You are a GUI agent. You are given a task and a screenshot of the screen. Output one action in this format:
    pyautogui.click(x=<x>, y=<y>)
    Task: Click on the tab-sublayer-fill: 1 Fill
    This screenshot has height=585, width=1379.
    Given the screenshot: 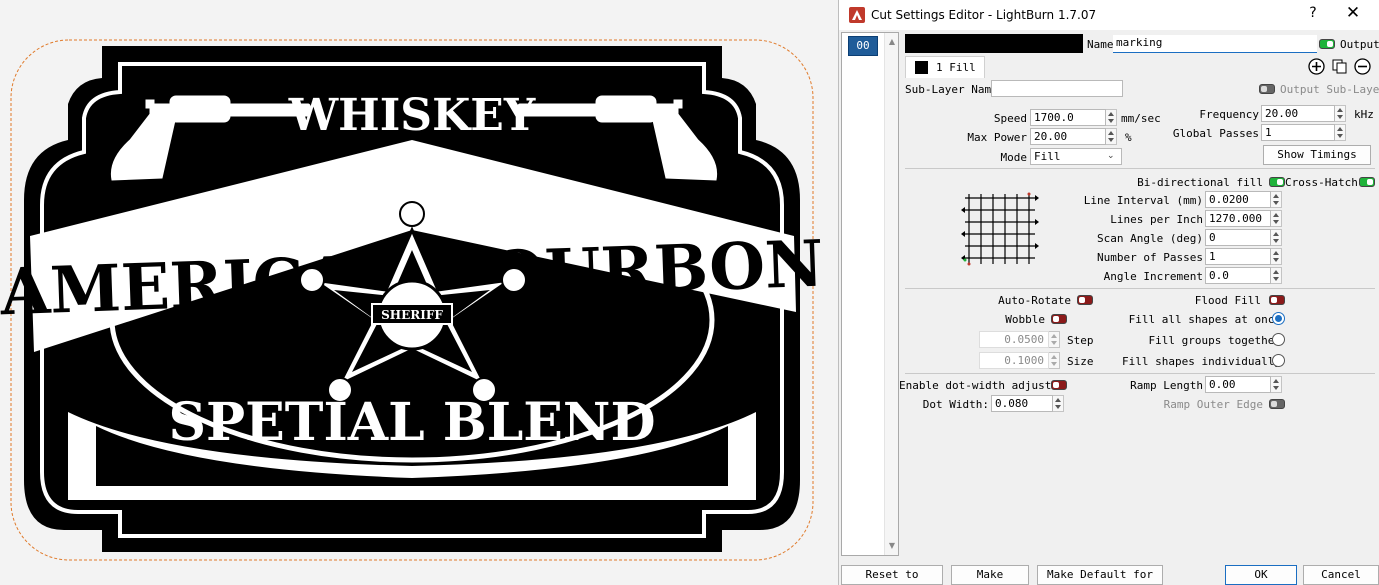 What is the action you would take?
    pyautogui.click(x=945, y=67)
    